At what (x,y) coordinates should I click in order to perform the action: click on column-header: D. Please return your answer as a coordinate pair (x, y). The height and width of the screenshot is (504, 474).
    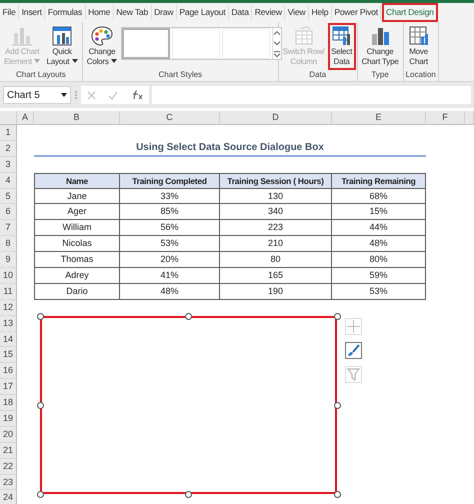
    Looking at the image, I should click on (276, 118).